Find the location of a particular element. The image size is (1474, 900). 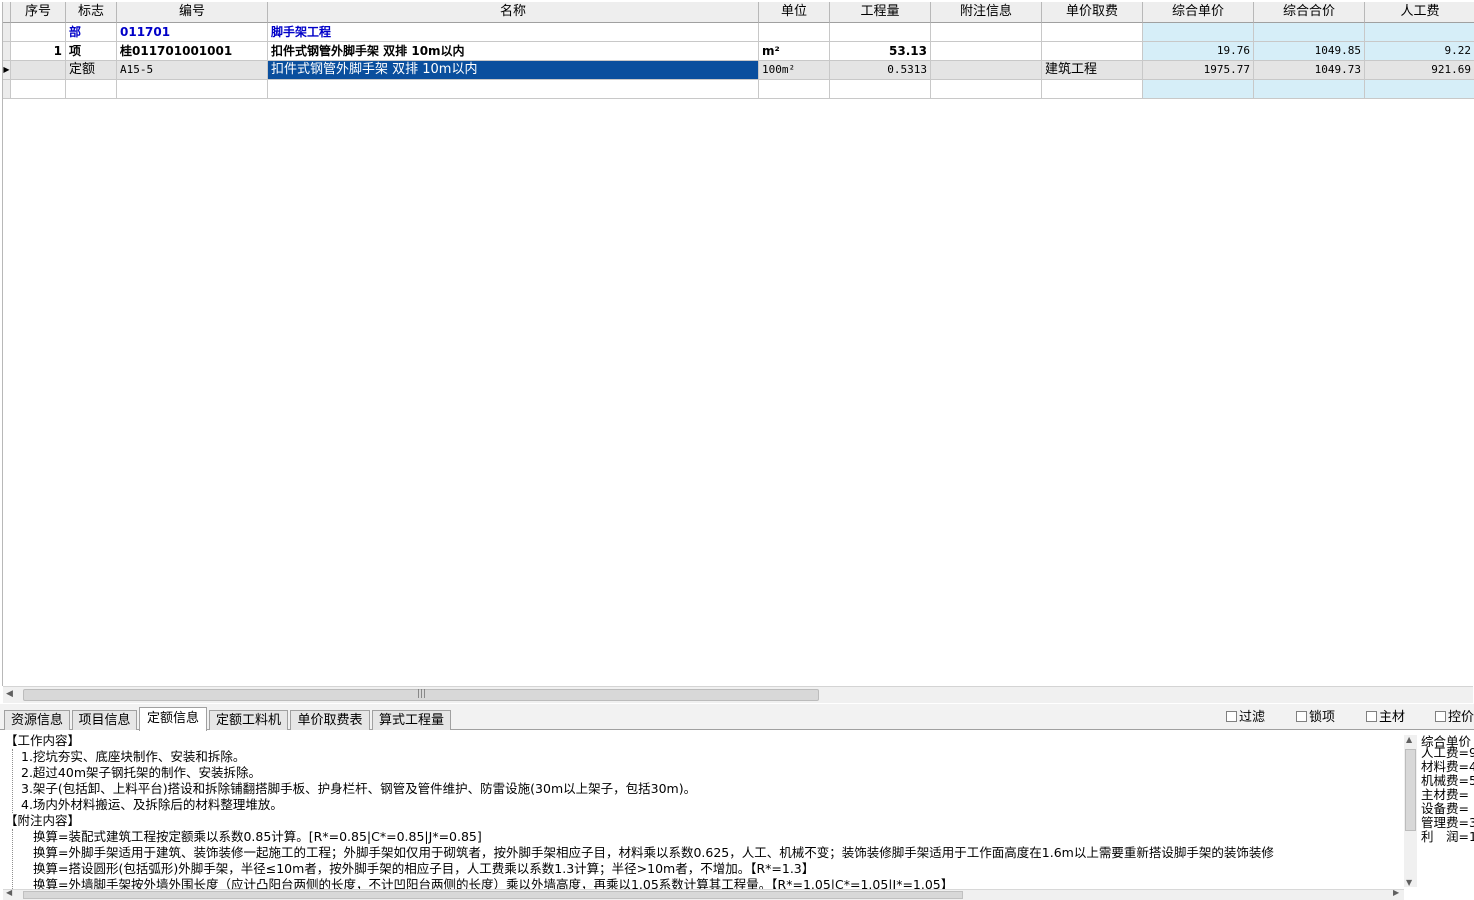

tab-quota-info: 定额信息 is located at coordinates (173, 719).